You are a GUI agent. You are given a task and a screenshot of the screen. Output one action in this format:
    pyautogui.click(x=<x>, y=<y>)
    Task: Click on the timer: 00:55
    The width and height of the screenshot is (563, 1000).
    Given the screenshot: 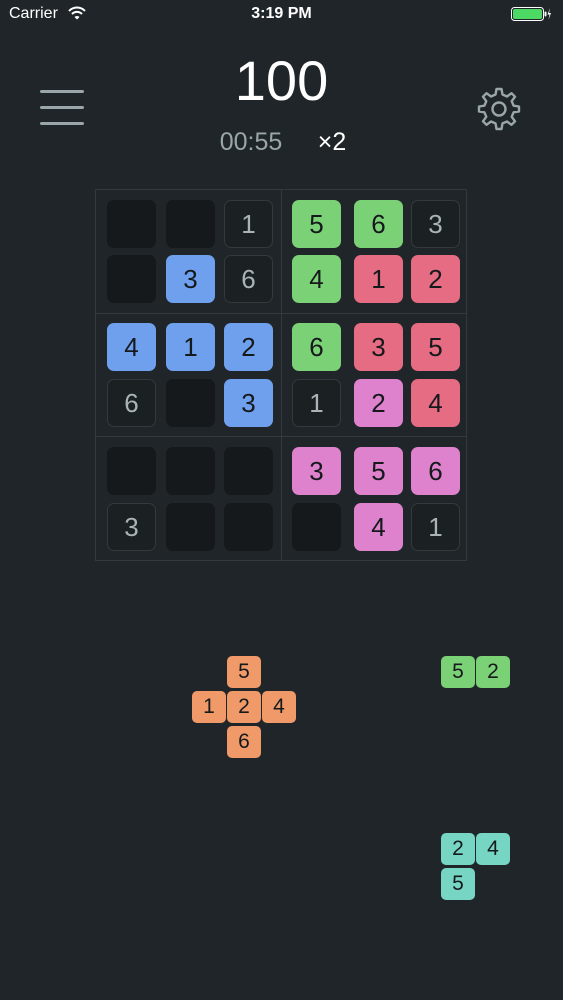 What is the action you would take?
    pyautogui.click(x=251, y=142)
    